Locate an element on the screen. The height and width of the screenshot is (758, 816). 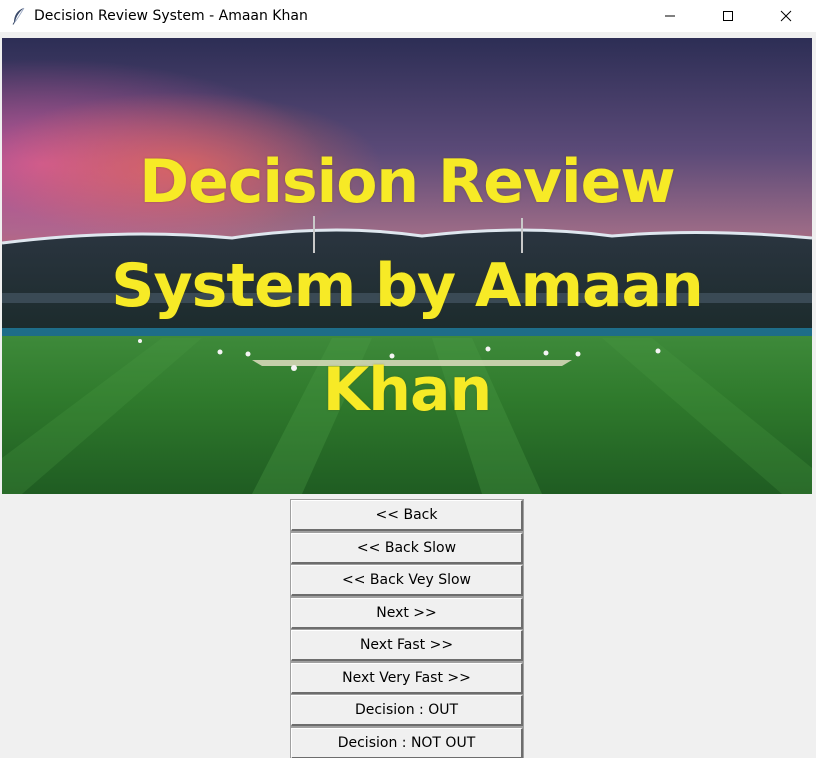
back-very-slow-button: << Back Vey Slow is located at coordinates (407, 580).